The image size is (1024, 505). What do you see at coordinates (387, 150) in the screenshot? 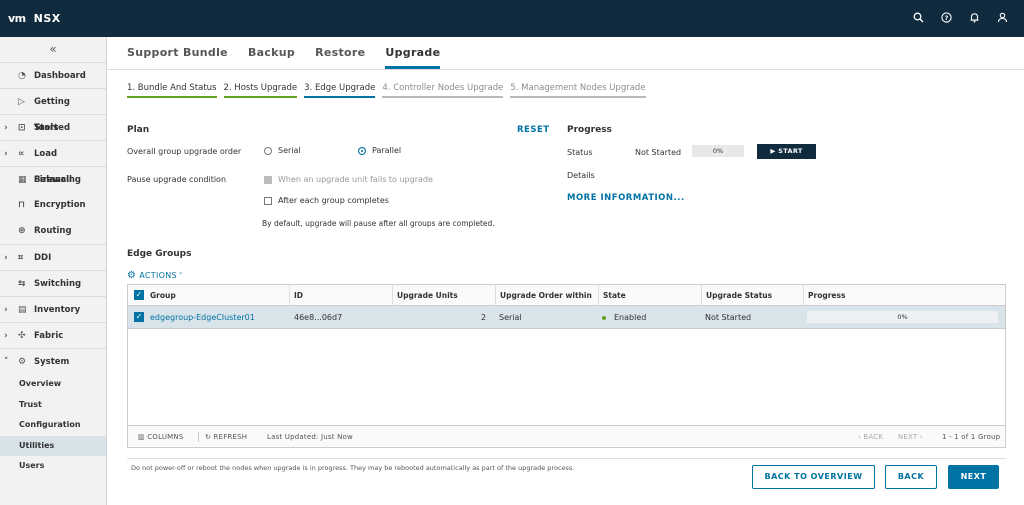
I see `parallel-label: Parallel` at bounding box center [387, 150].